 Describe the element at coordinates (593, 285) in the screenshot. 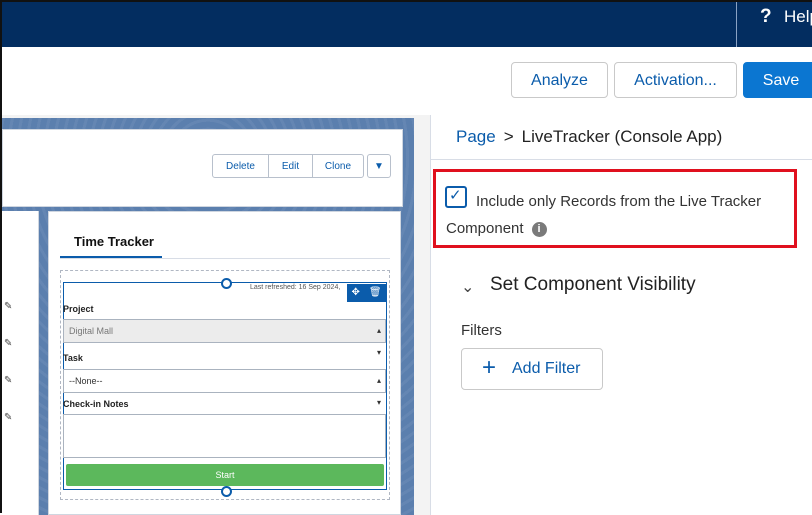

I see `component-visibility-toggle: Set Component Visibility` at that location.